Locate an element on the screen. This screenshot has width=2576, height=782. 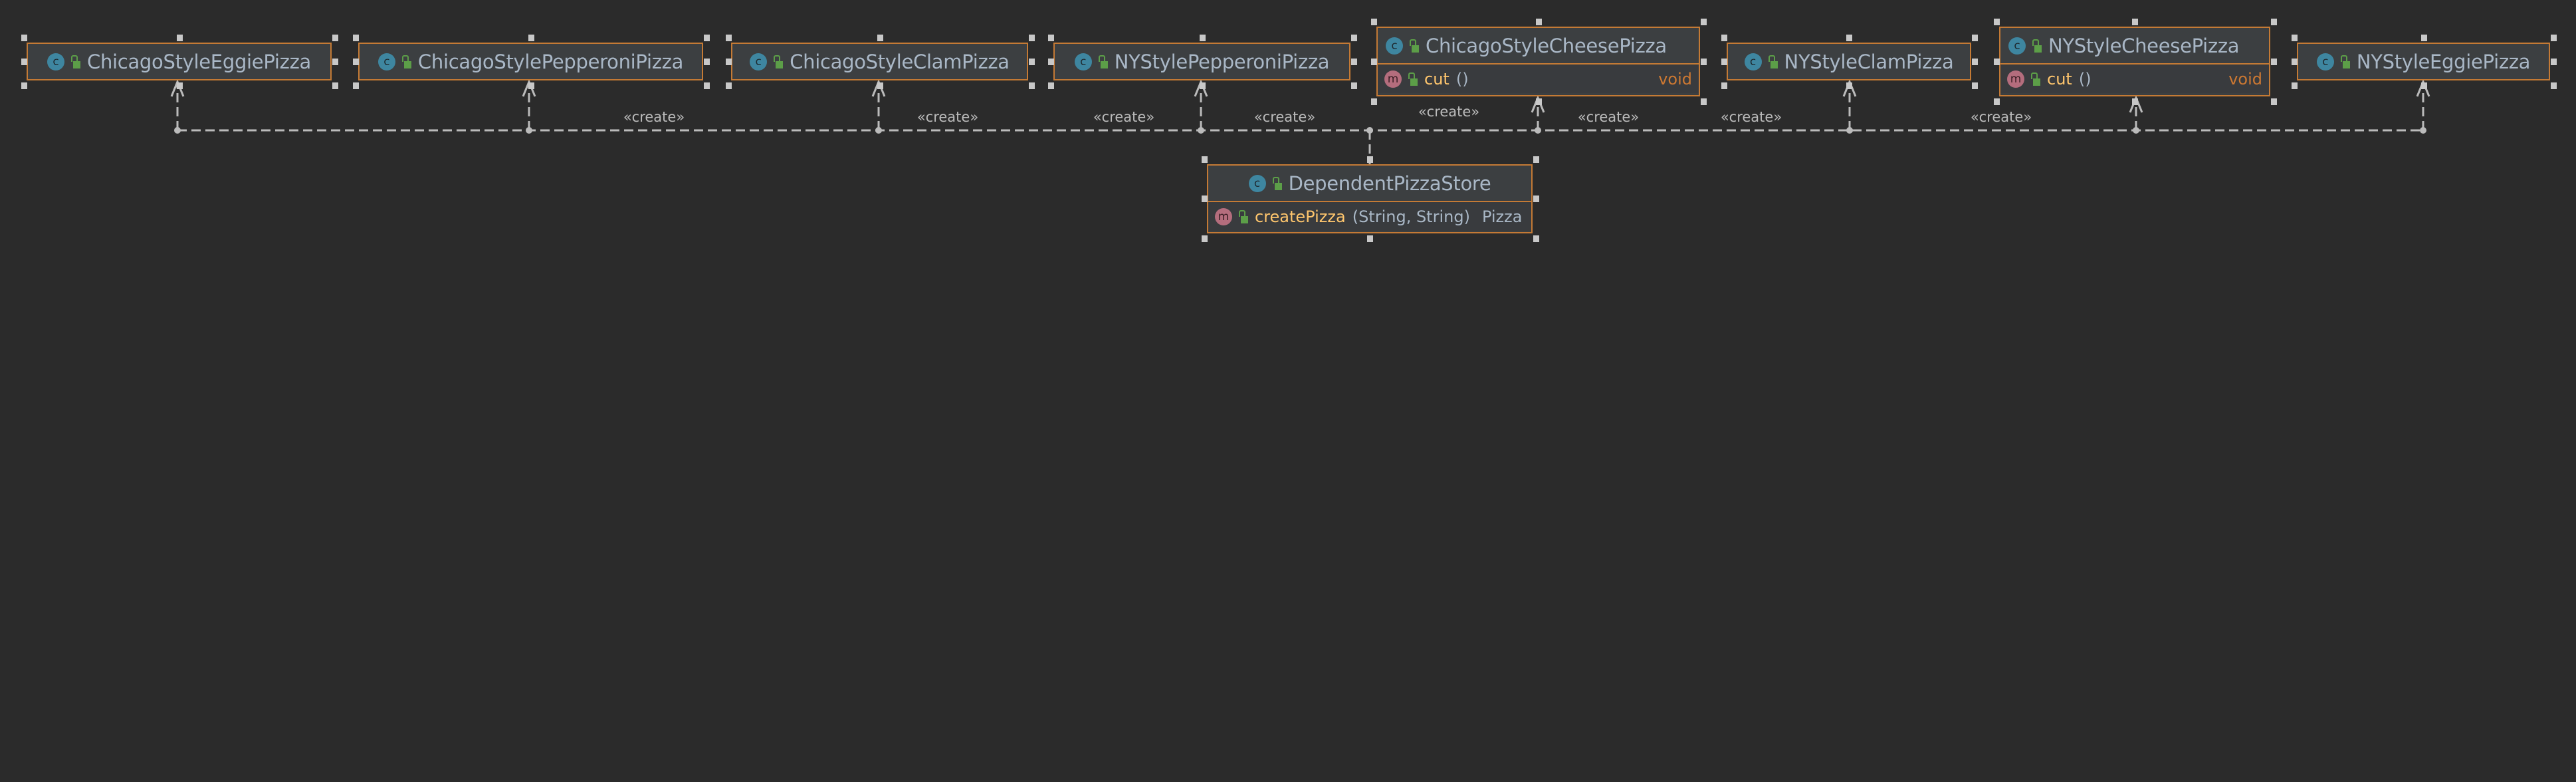
class-box-chicagostylepepperonipizza: c ChicagoStylePepperoniPizza is located at coordinates (530, 61).